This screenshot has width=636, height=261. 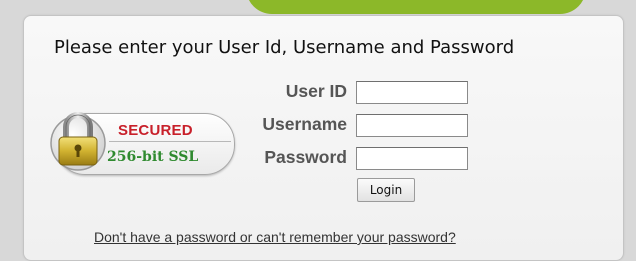 I want to click on password-input, so click(x=412, y=158).